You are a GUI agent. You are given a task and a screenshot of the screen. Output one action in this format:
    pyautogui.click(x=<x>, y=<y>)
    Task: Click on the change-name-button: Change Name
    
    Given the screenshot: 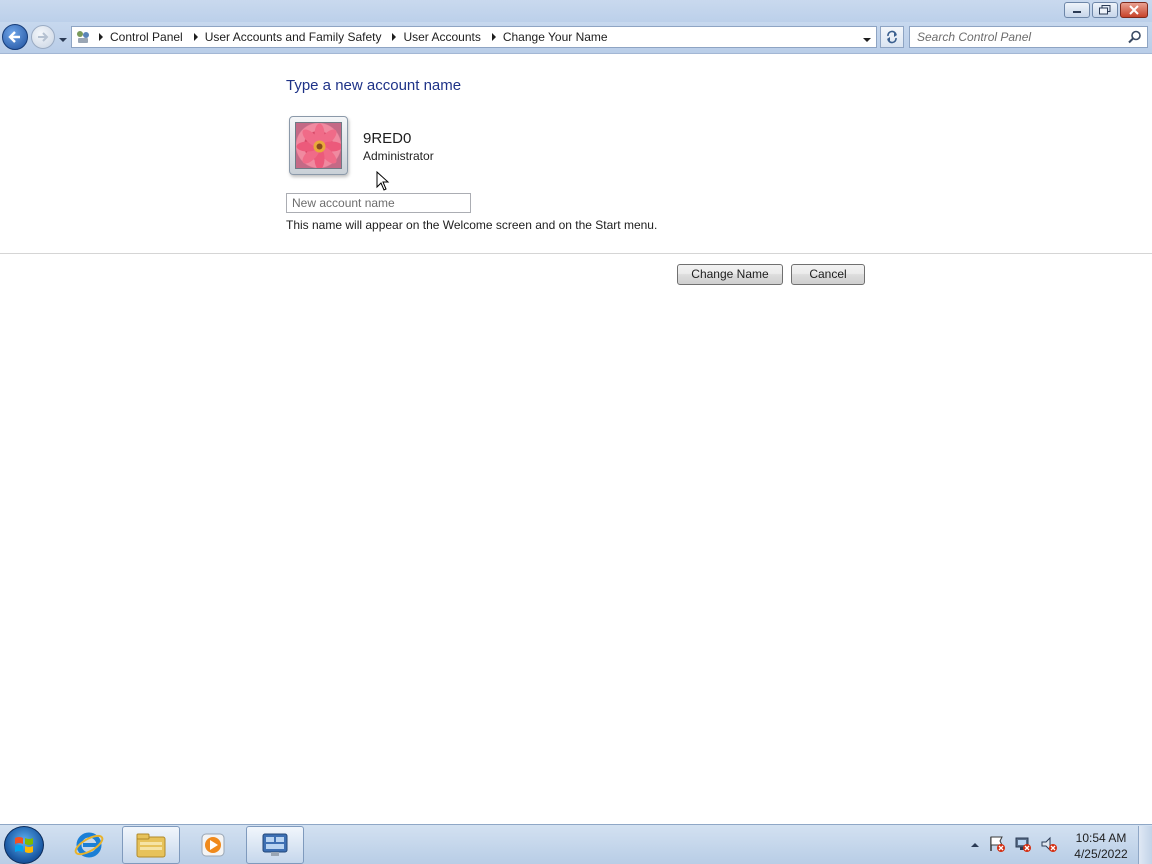 What is the action you would take?
    pyautogui.click(x=730, y=274)
    